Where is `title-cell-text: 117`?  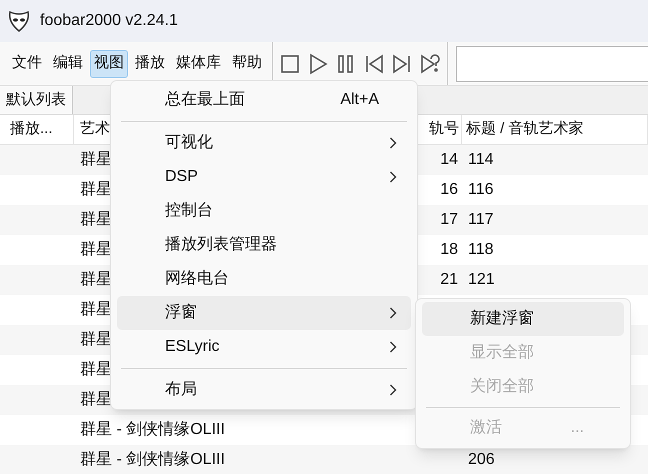 title-cell-text: 117 is located at coordinates (481, 220).